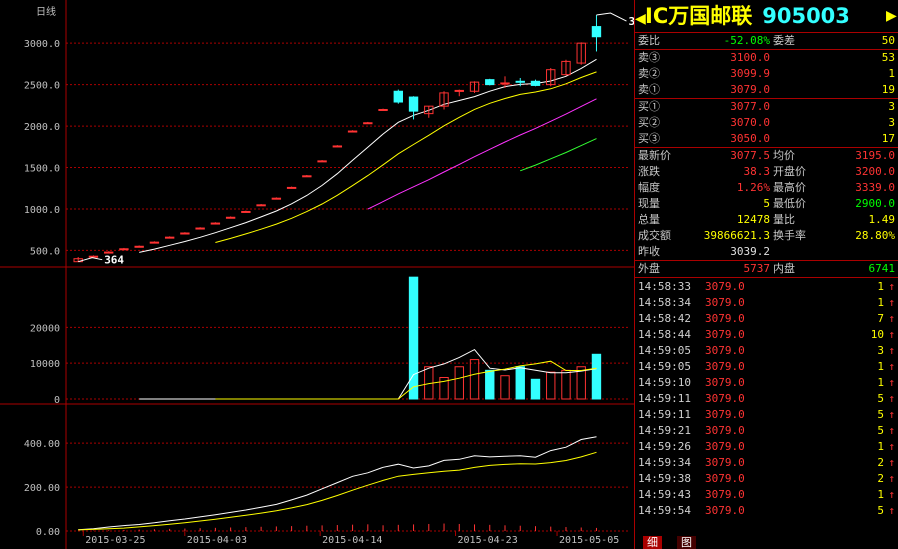 The width and height of the screenshot is (898, 549). I want to click on ratio-diff-value: 50, so click(888, 40).